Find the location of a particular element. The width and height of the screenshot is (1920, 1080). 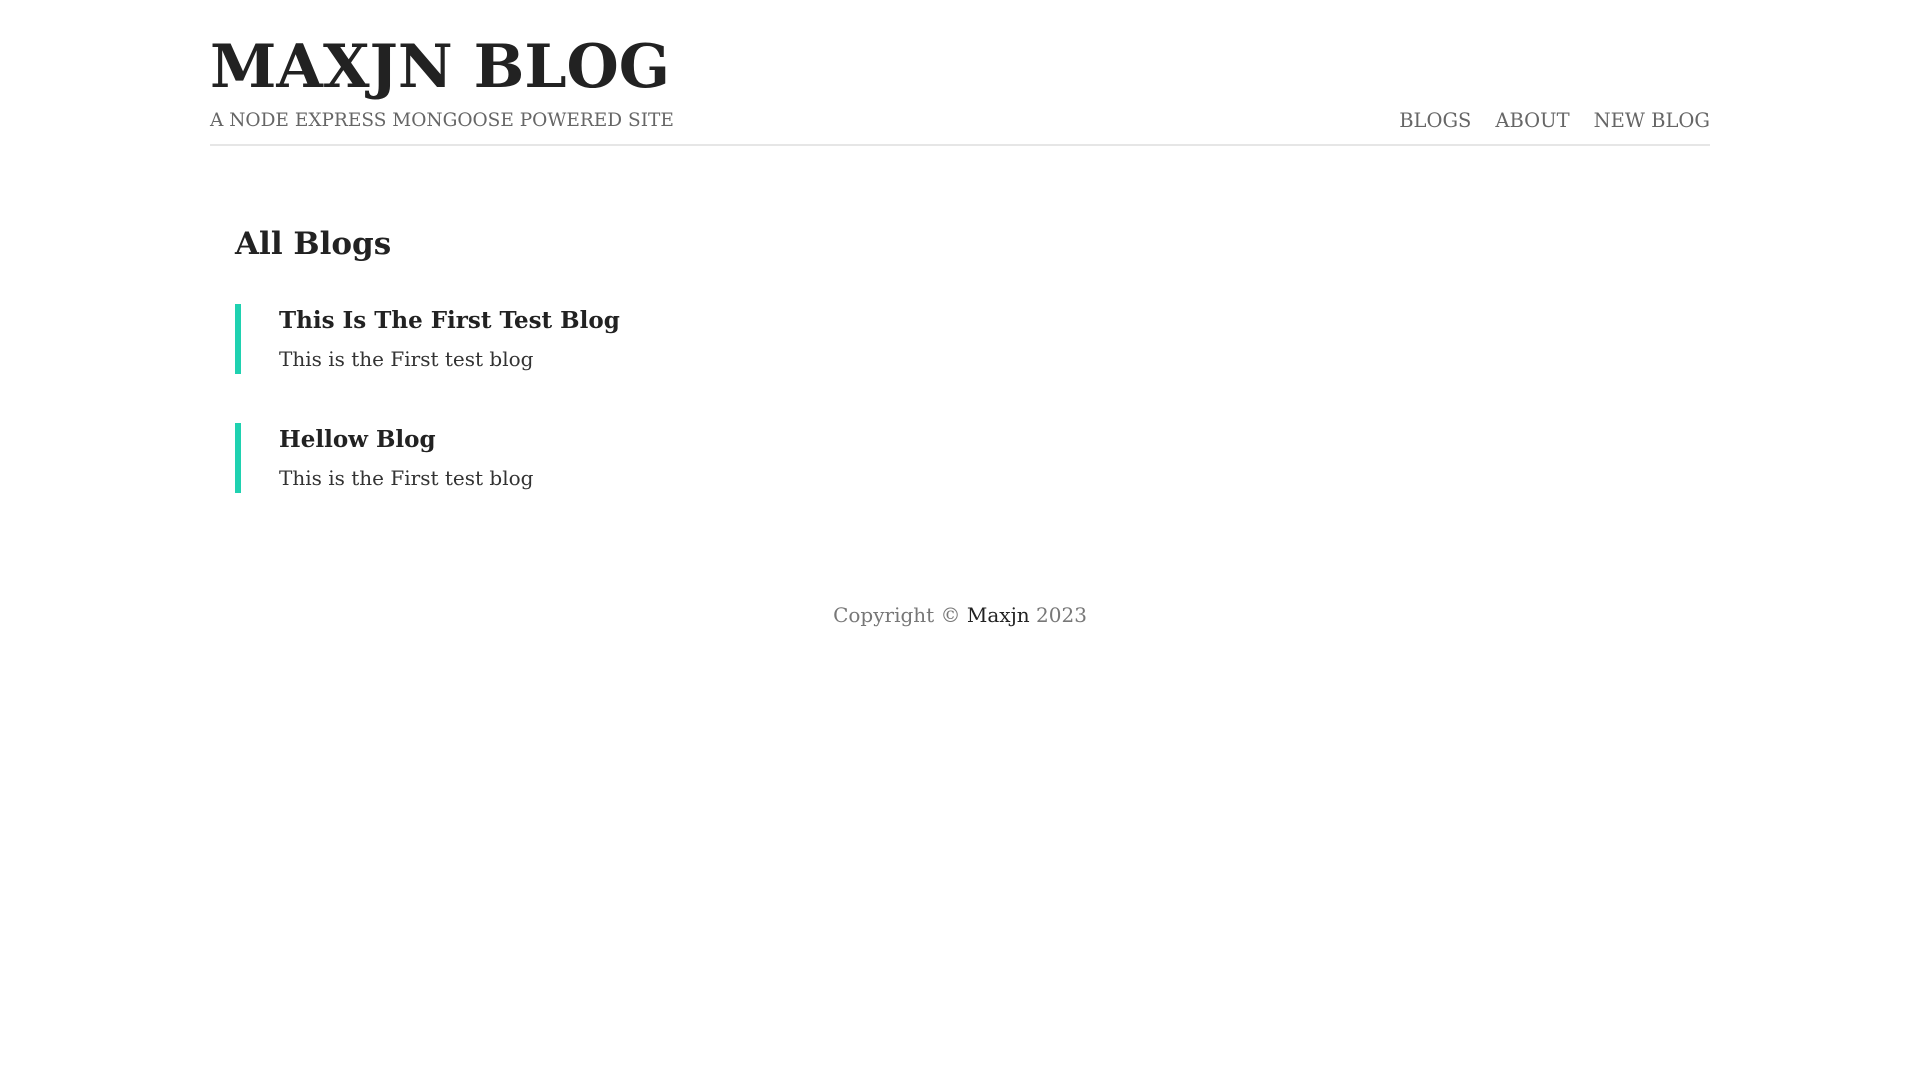

nav-link-blogs: BLOGS is located at coordinates (1435, 121).